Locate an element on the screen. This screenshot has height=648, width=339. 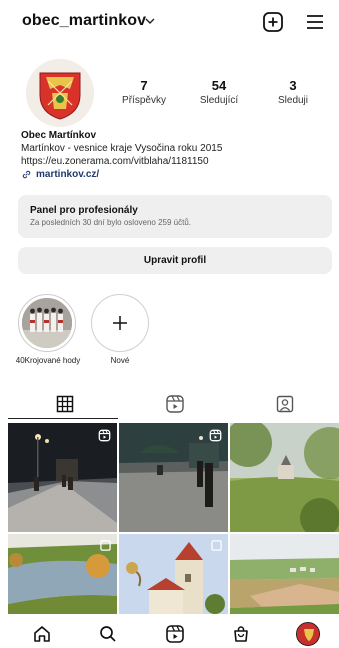
people-in-costumes-icon is located at coordinates (47, 323).